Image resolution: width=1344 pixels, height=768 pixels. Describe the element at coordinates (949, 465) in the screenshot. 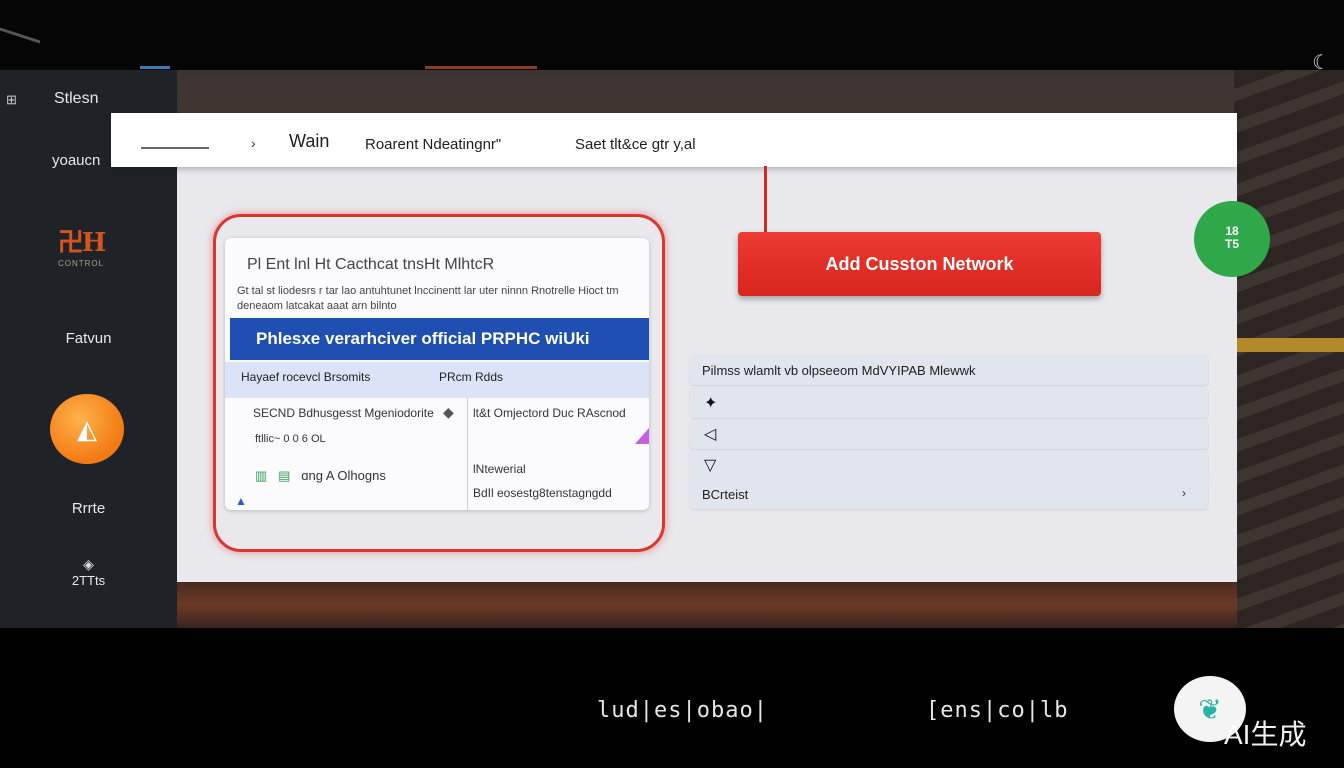

I see `list-item: ▽` at that location.